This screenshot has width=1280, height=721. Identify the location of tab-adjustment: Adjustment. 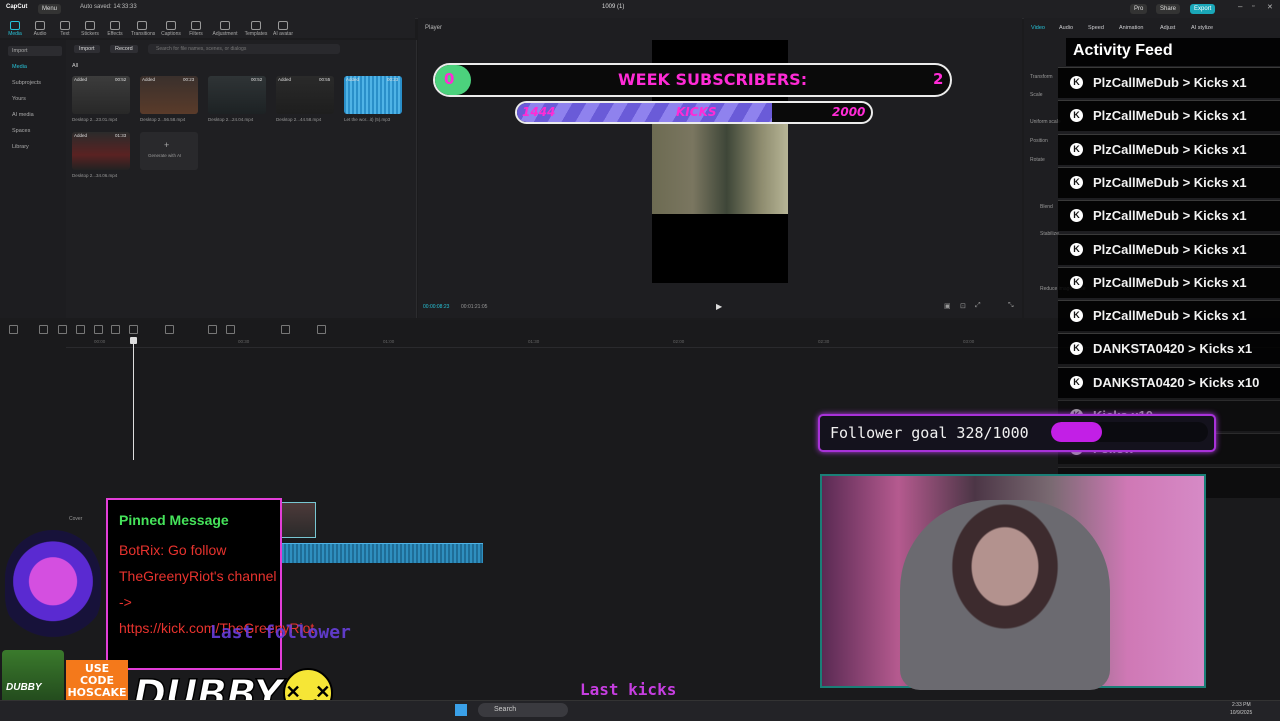
(225, 29).